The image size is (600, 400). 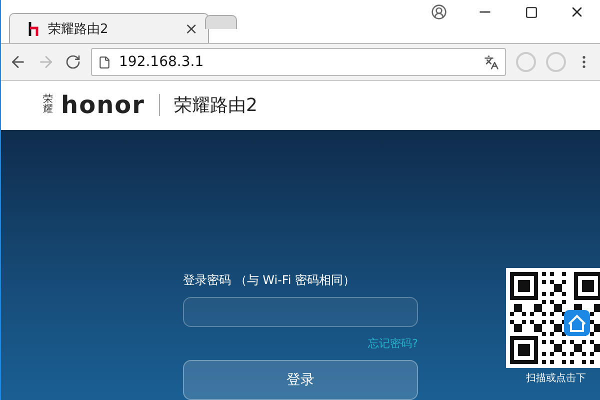 What do you see at coordinates (269, 281) in the screenshot?
I see `password-label: 登录密码 （与 Wi-Fi 密码相同）` at bounding box center [269, 281].